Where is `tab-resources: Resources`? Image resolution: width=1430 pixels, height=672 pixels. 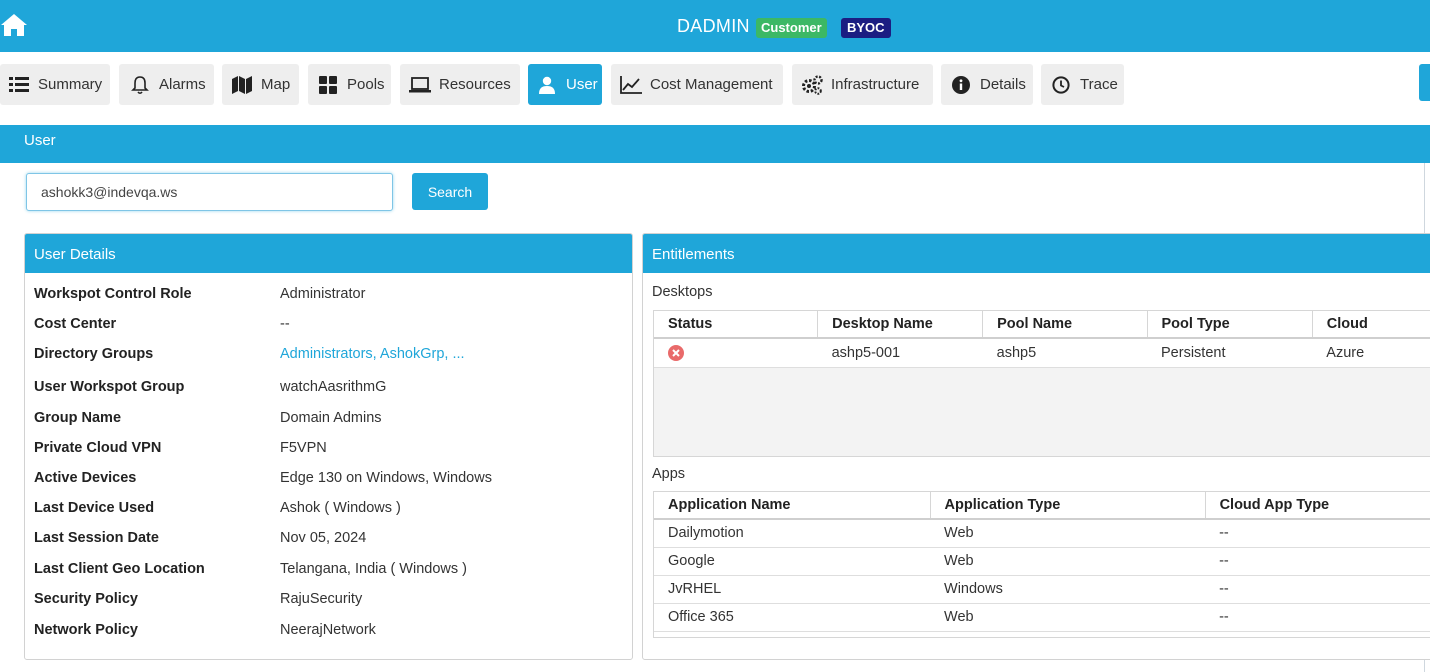
tab-resources: Resources is located at coordinates (460, 84).